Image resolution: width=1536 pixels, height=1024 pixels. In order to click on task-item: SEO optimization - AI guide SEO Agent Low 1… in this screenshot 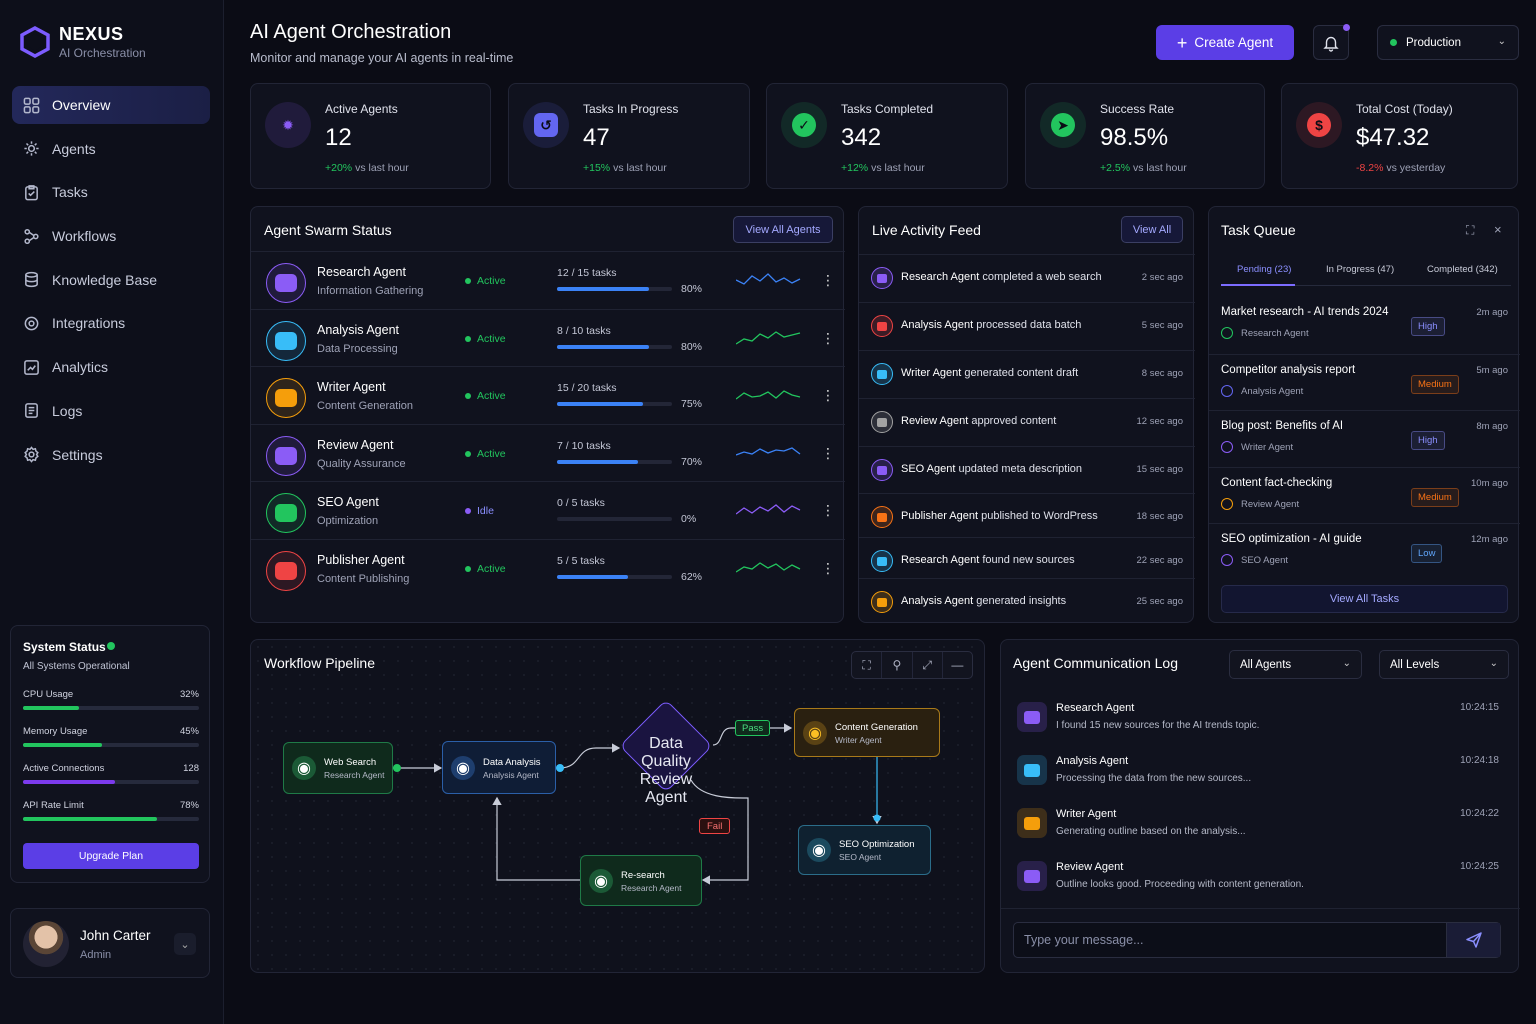, I will do `click(1364, 551)`.